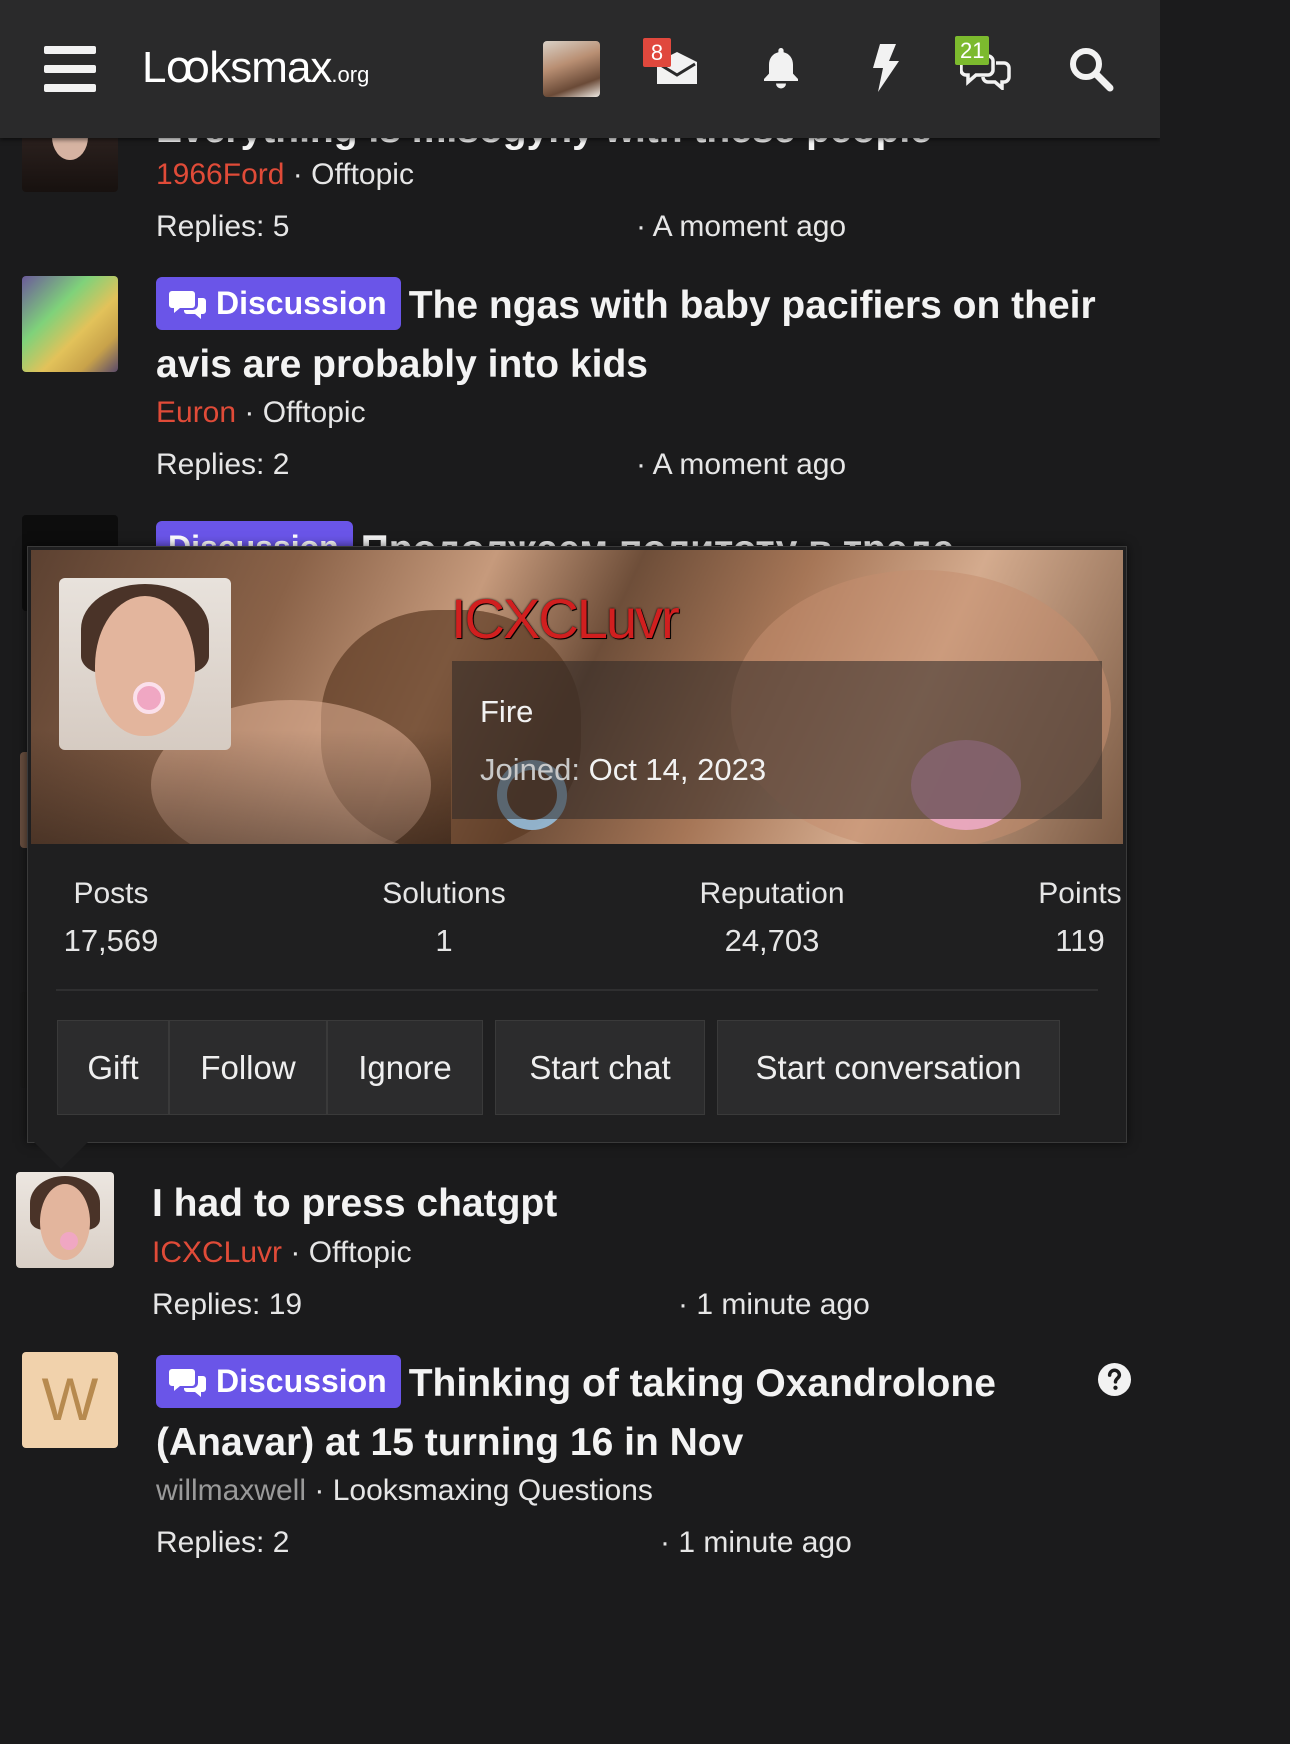 The height and width of the screenshot is (1744, 1290). What do you see at coordinates (781, 68) in the screenshot?
I see `bell-icon` at bounding box center [781, 68].